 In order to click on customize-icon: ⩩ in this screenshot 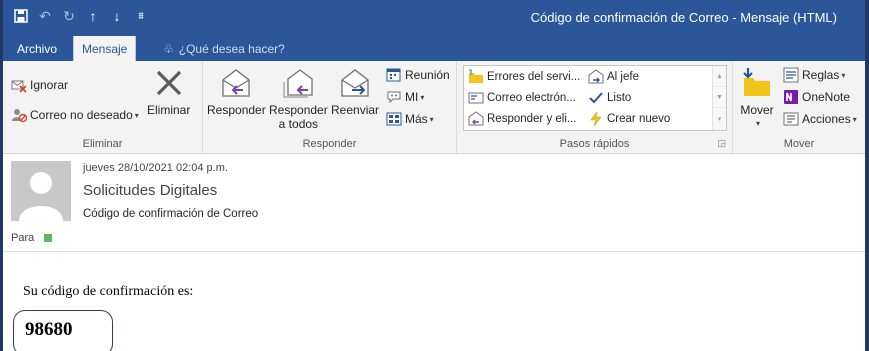, I will do `click(141, 16)`.